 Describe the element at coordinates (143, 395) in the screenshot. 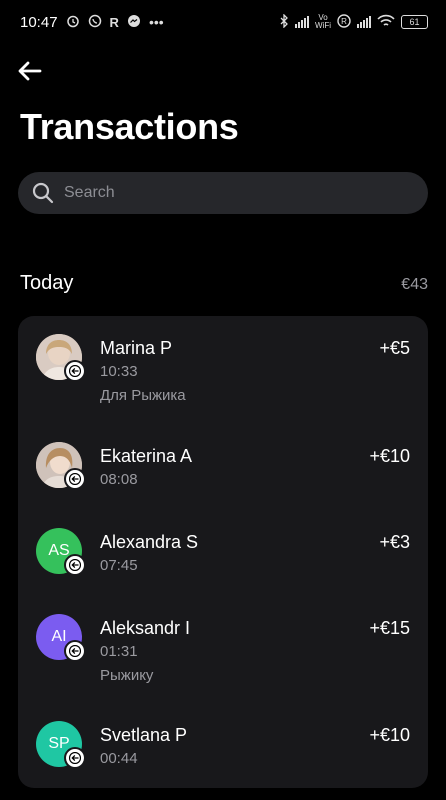

I see `transaction-note: Для Рыжика` at that location.